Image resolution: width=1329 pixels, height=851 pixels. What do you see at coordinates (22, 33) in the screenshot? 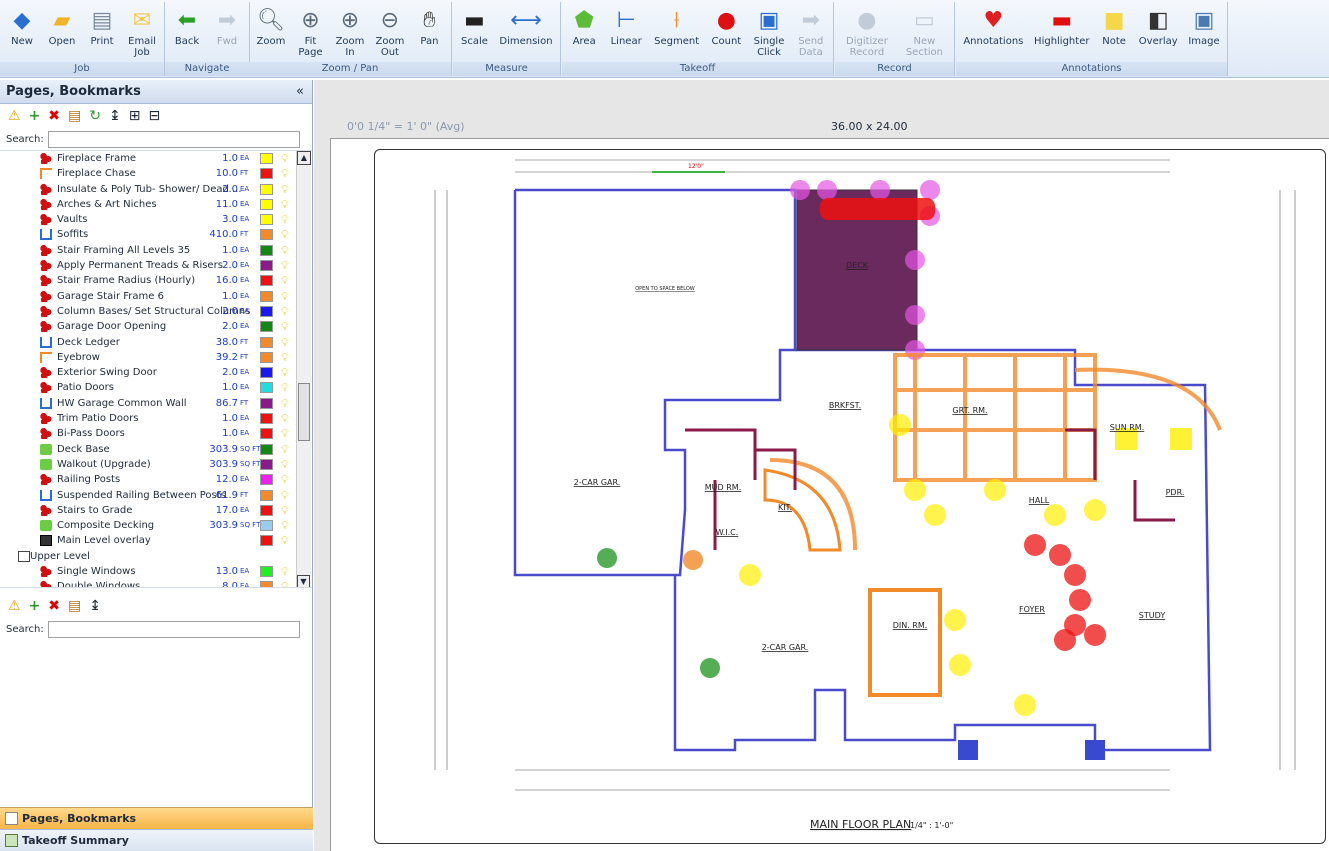
I see `new-button: ◆ New` at bounding box center [22, 33].